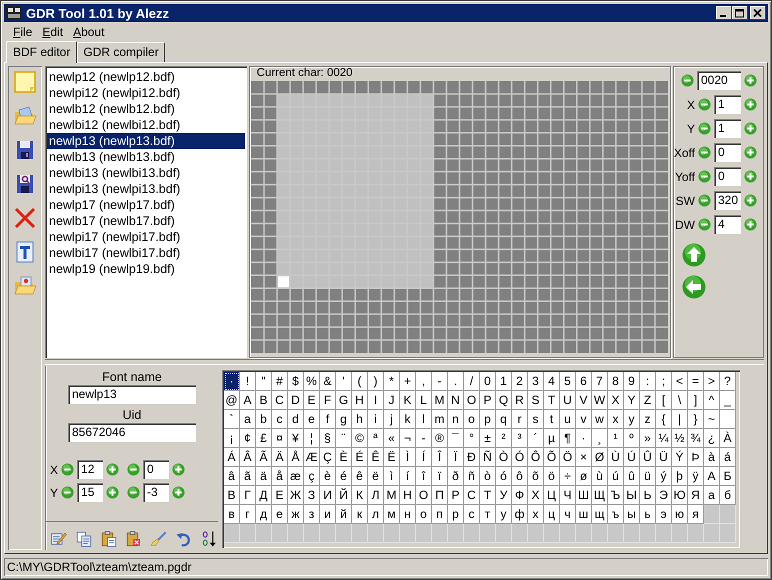  Describe the element at coordinates (568, 476) in the screenshot. I see `char-cell: ÷` at that location.